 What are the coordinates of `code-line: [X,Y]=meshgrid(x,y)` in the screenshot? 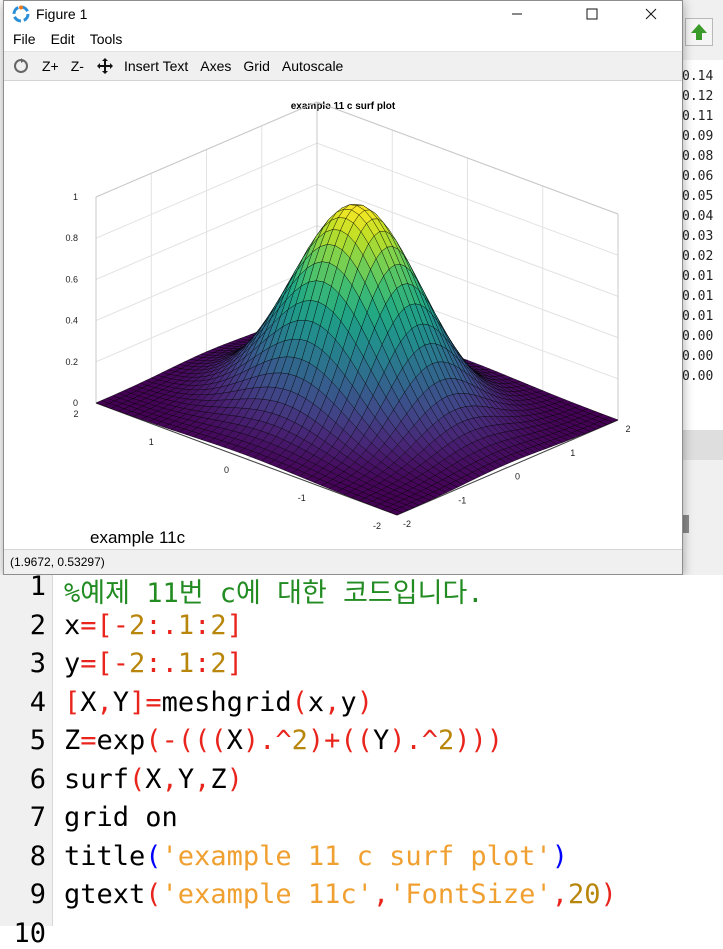 It's located at (218, 702).